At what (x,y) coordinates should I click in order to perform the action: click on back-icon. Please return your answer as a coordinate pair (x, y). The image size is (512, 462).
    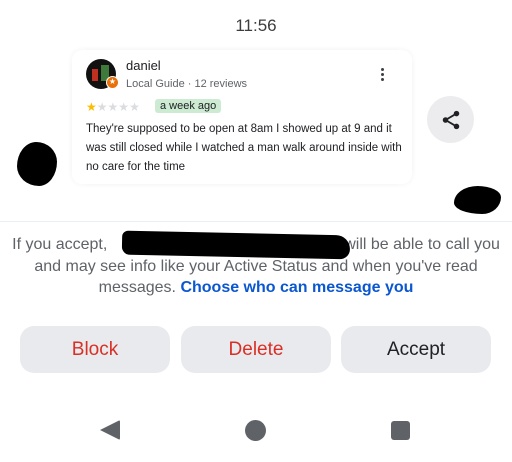
    Looking at the image, I should click on (110, 430).